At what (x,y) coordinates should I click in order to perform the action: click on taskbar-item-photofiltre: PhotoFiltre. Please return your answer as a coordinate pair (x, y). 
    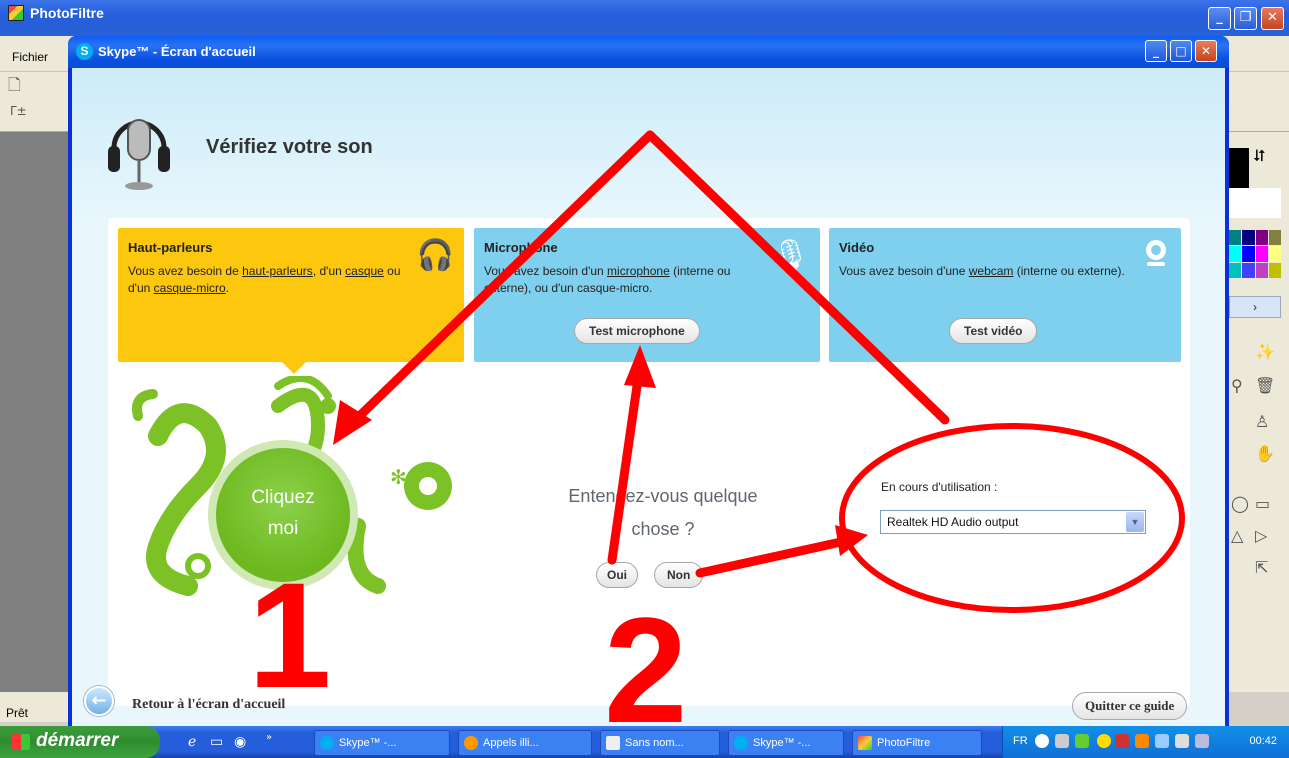
    Looking at the image, I should click on (917, 743).